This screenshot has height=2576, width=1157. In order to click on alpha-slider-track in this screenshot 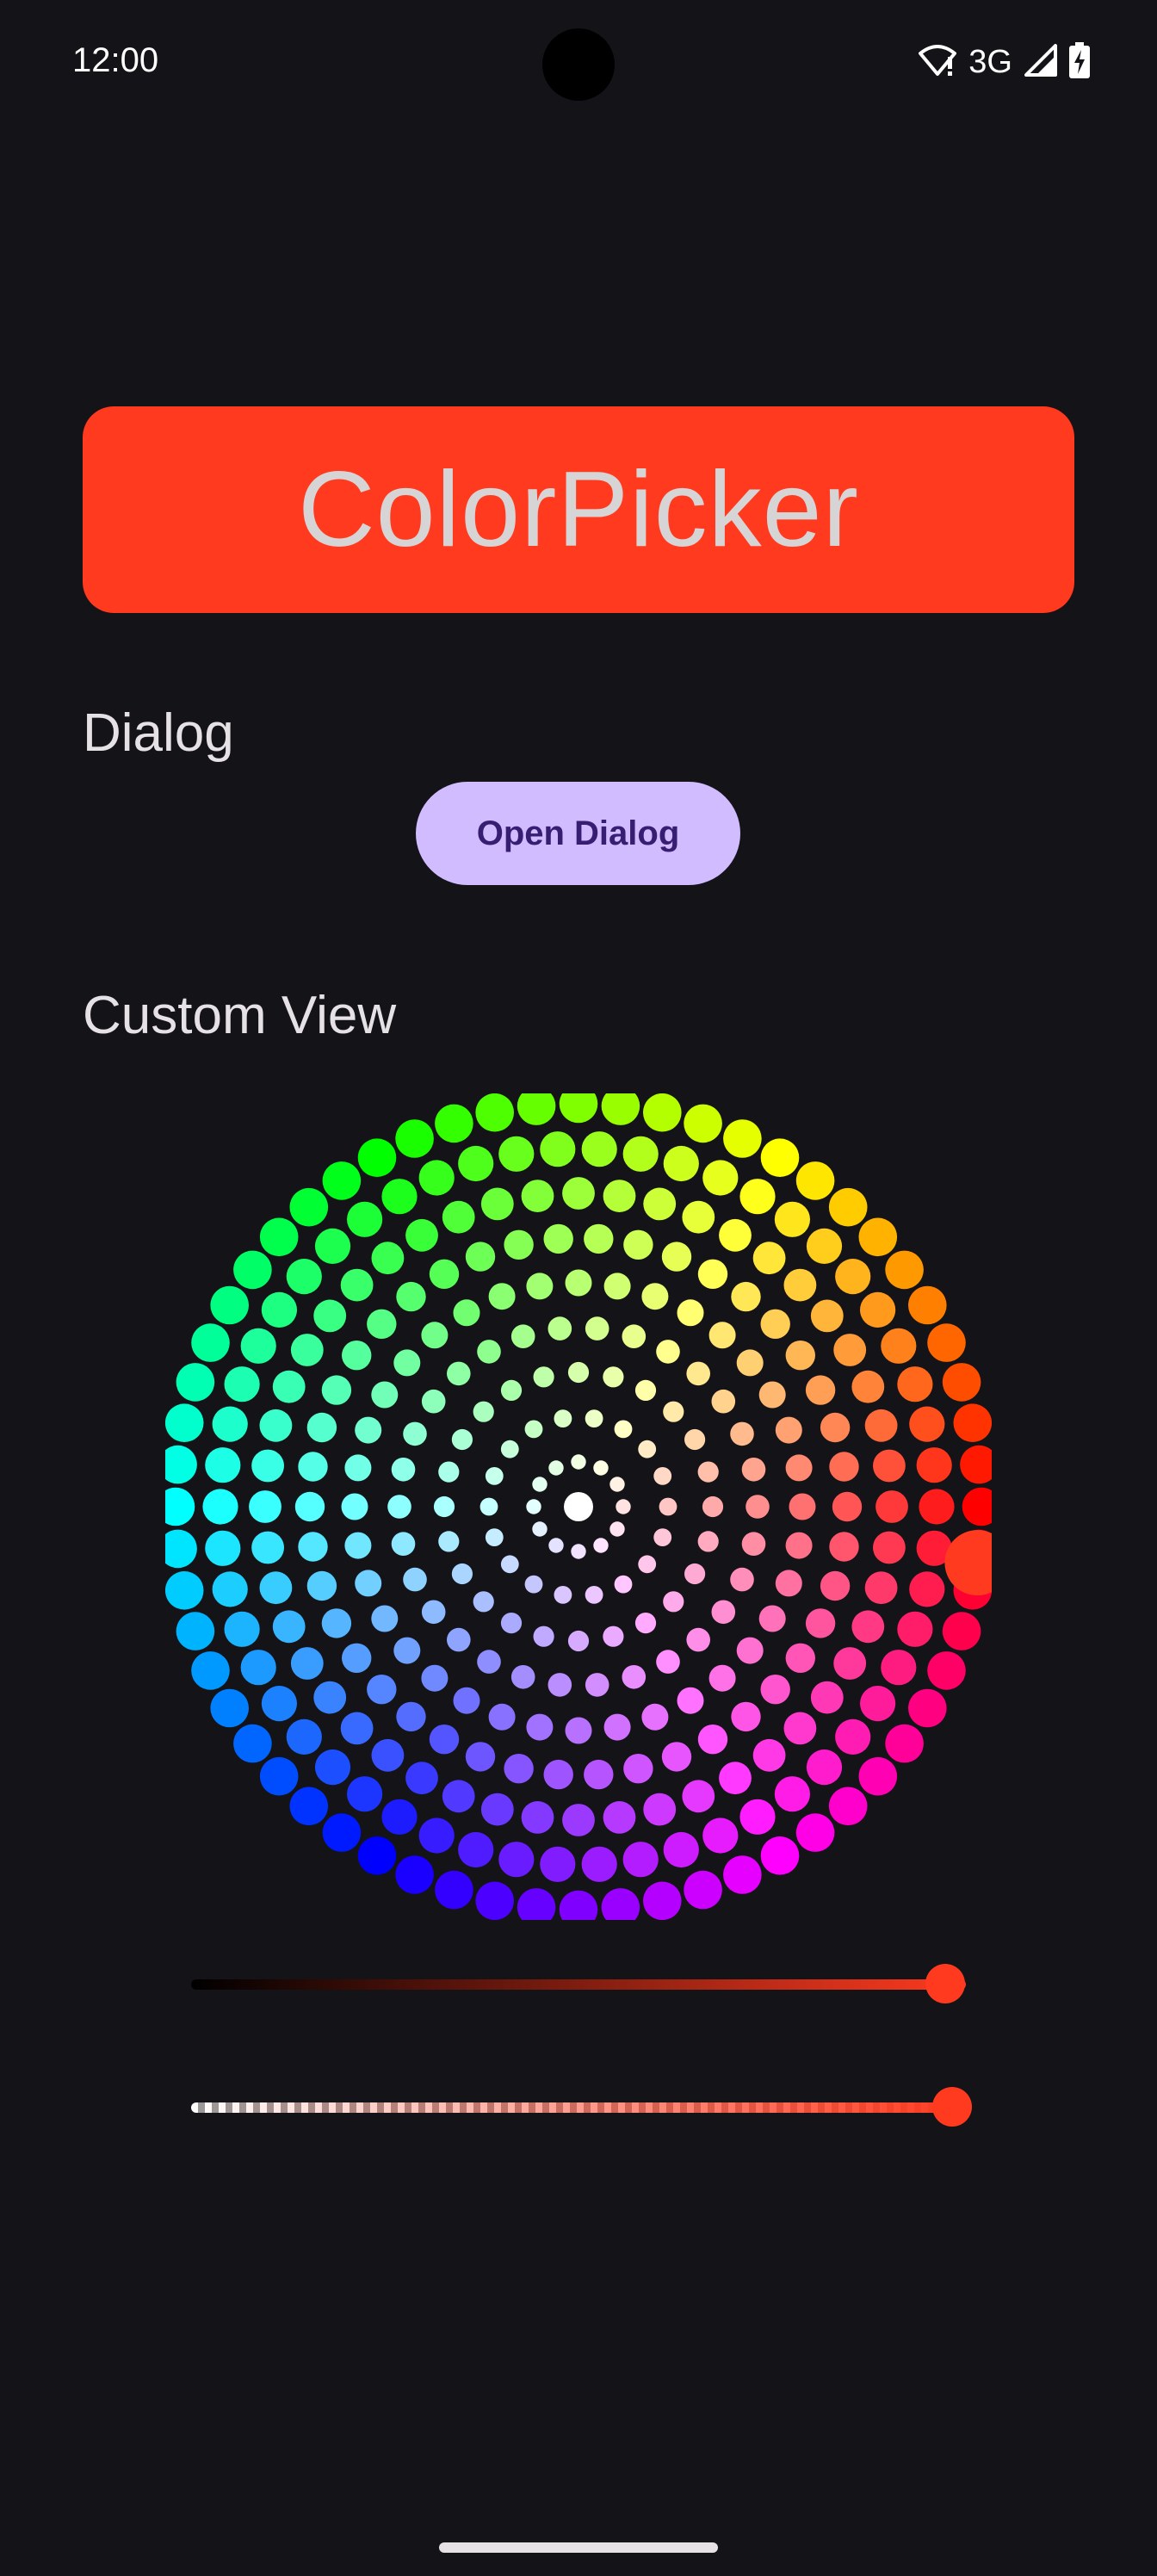, I will do `click(579, 2107)`.